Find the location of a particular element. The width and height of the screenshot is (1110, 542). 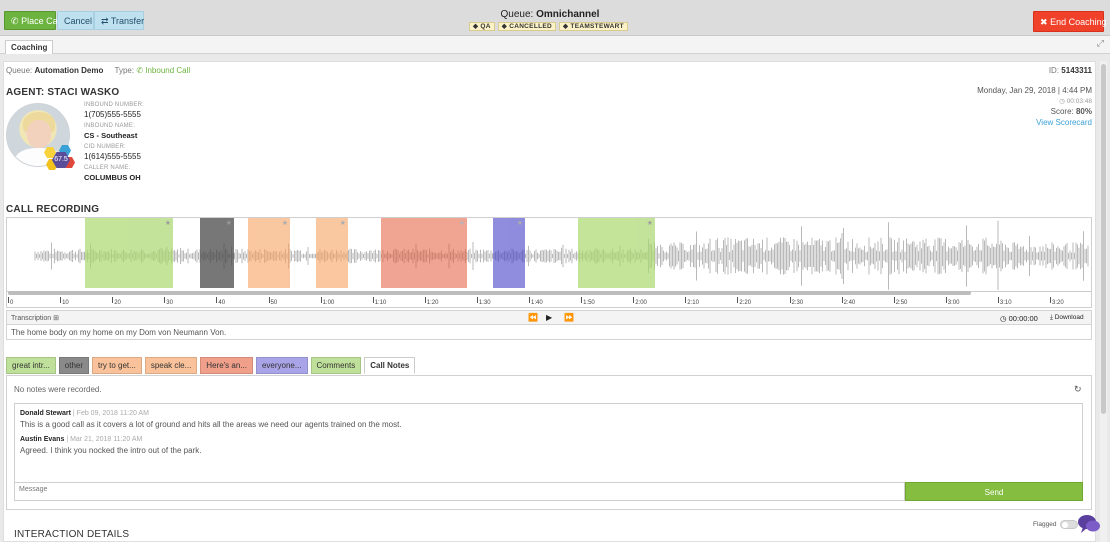

inbound-name-value: CS - Southeast is located at coordinates (111, 135).